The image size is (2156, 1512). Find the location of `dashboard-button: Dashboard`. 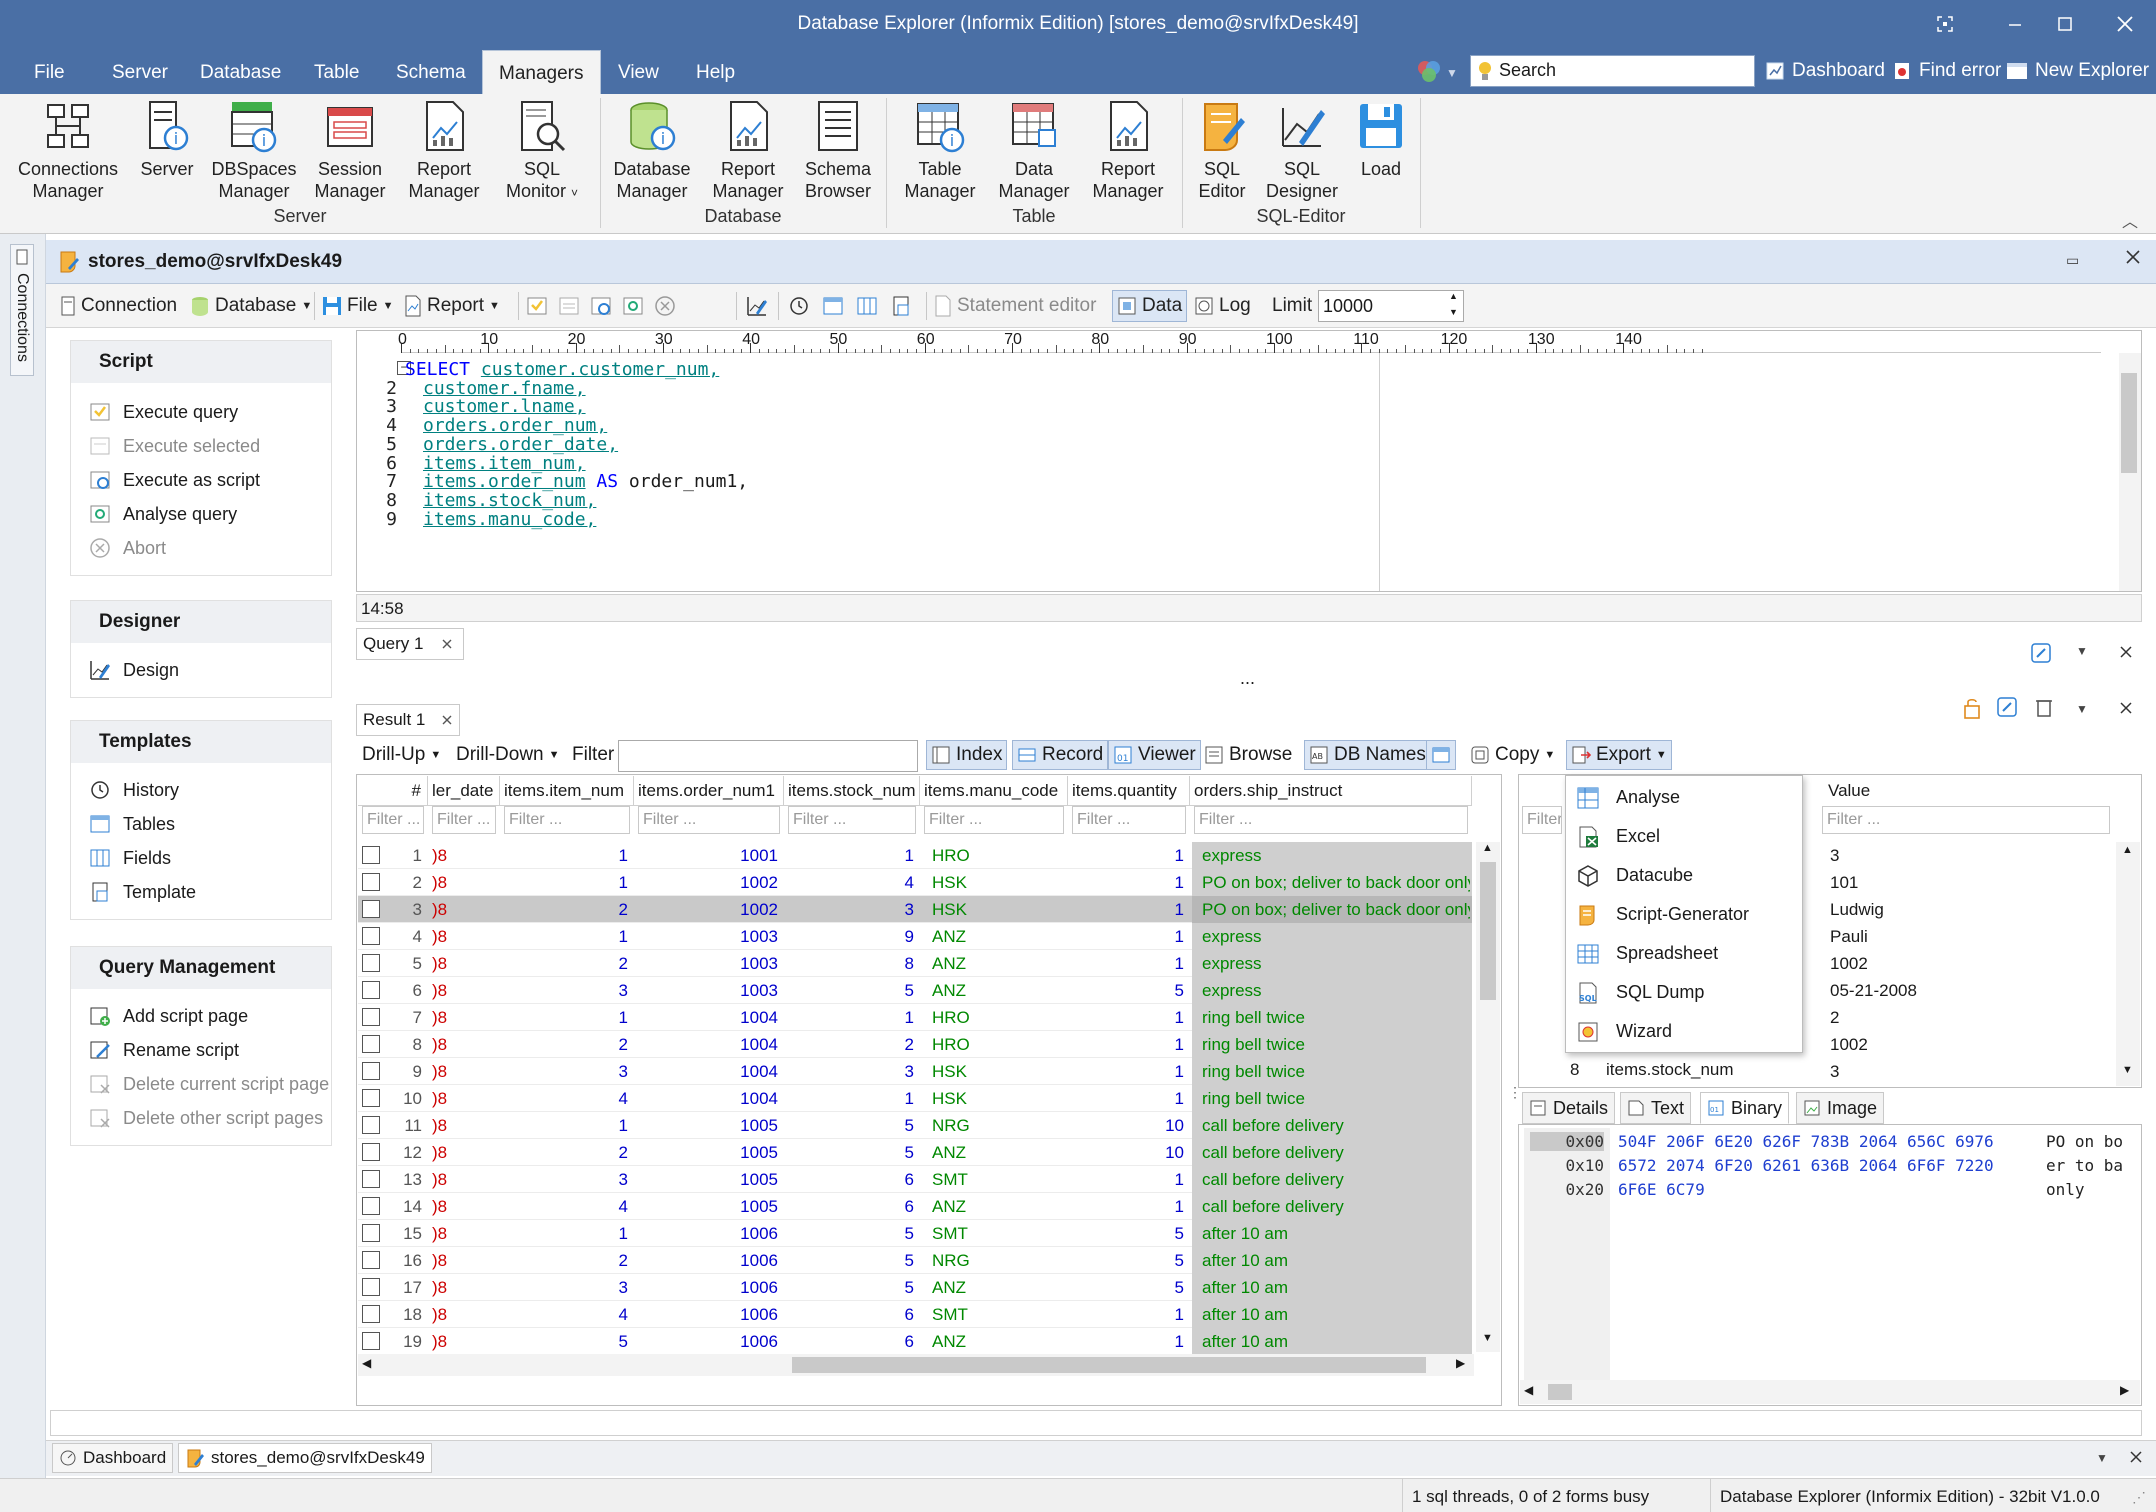

dashboard-button: Dashboard is located at coordinates (1825, 71).